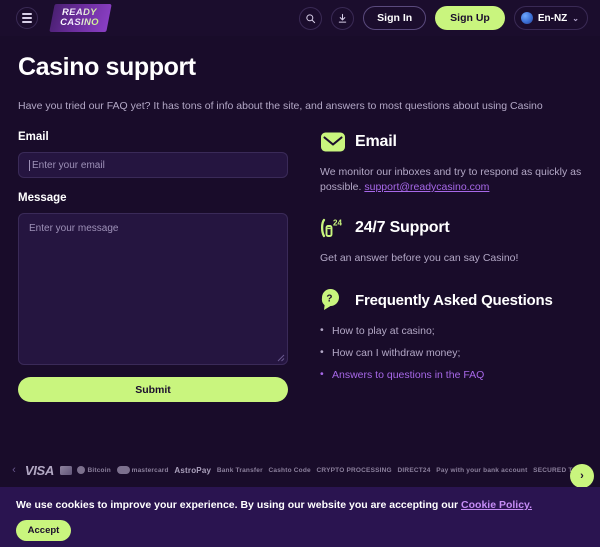 The height and width of the screenshot is (547, 600). I want to click on globe-icon, so click(526, 18).